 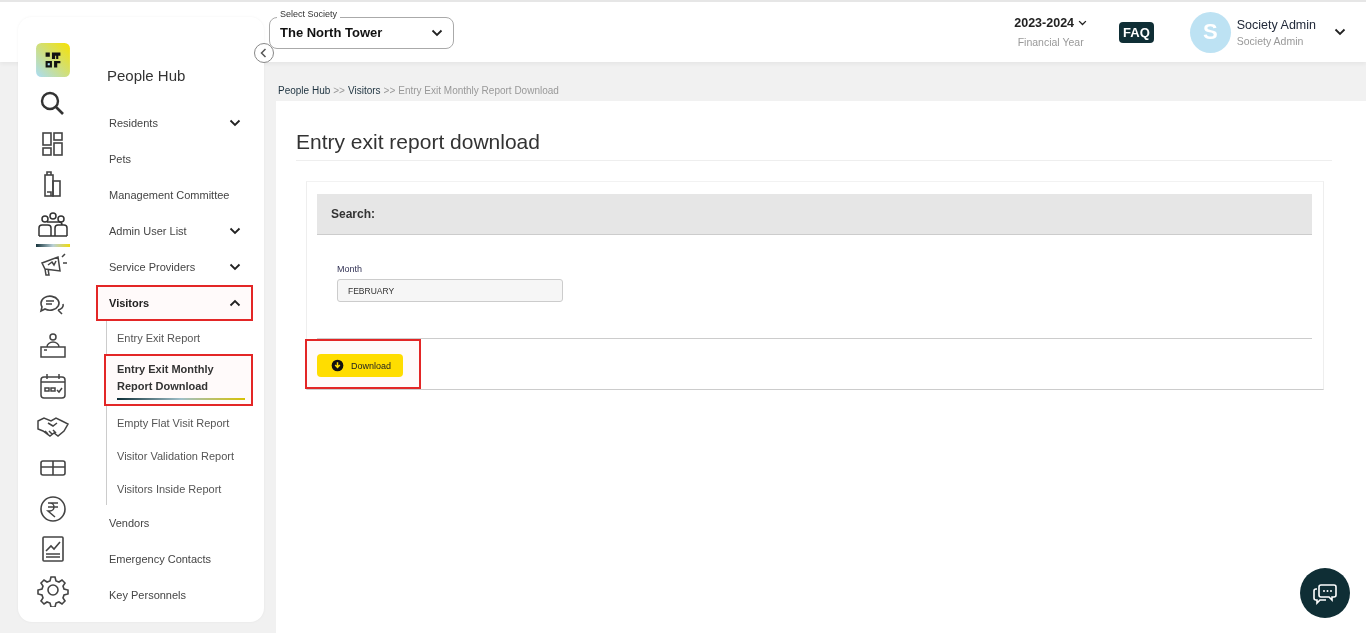 I want to click on submenu-item: Visitor Validation Report, so click(x=178, y=455).